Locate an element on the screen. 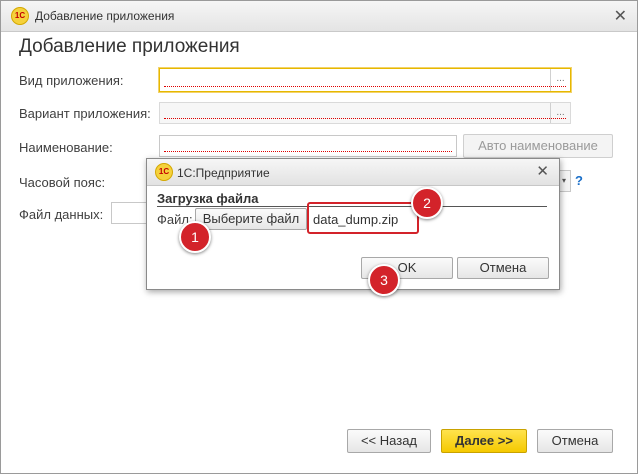 The image size is (638, 474). dialog-title: 1С:Предприятие is located at coordinates (223, 173).